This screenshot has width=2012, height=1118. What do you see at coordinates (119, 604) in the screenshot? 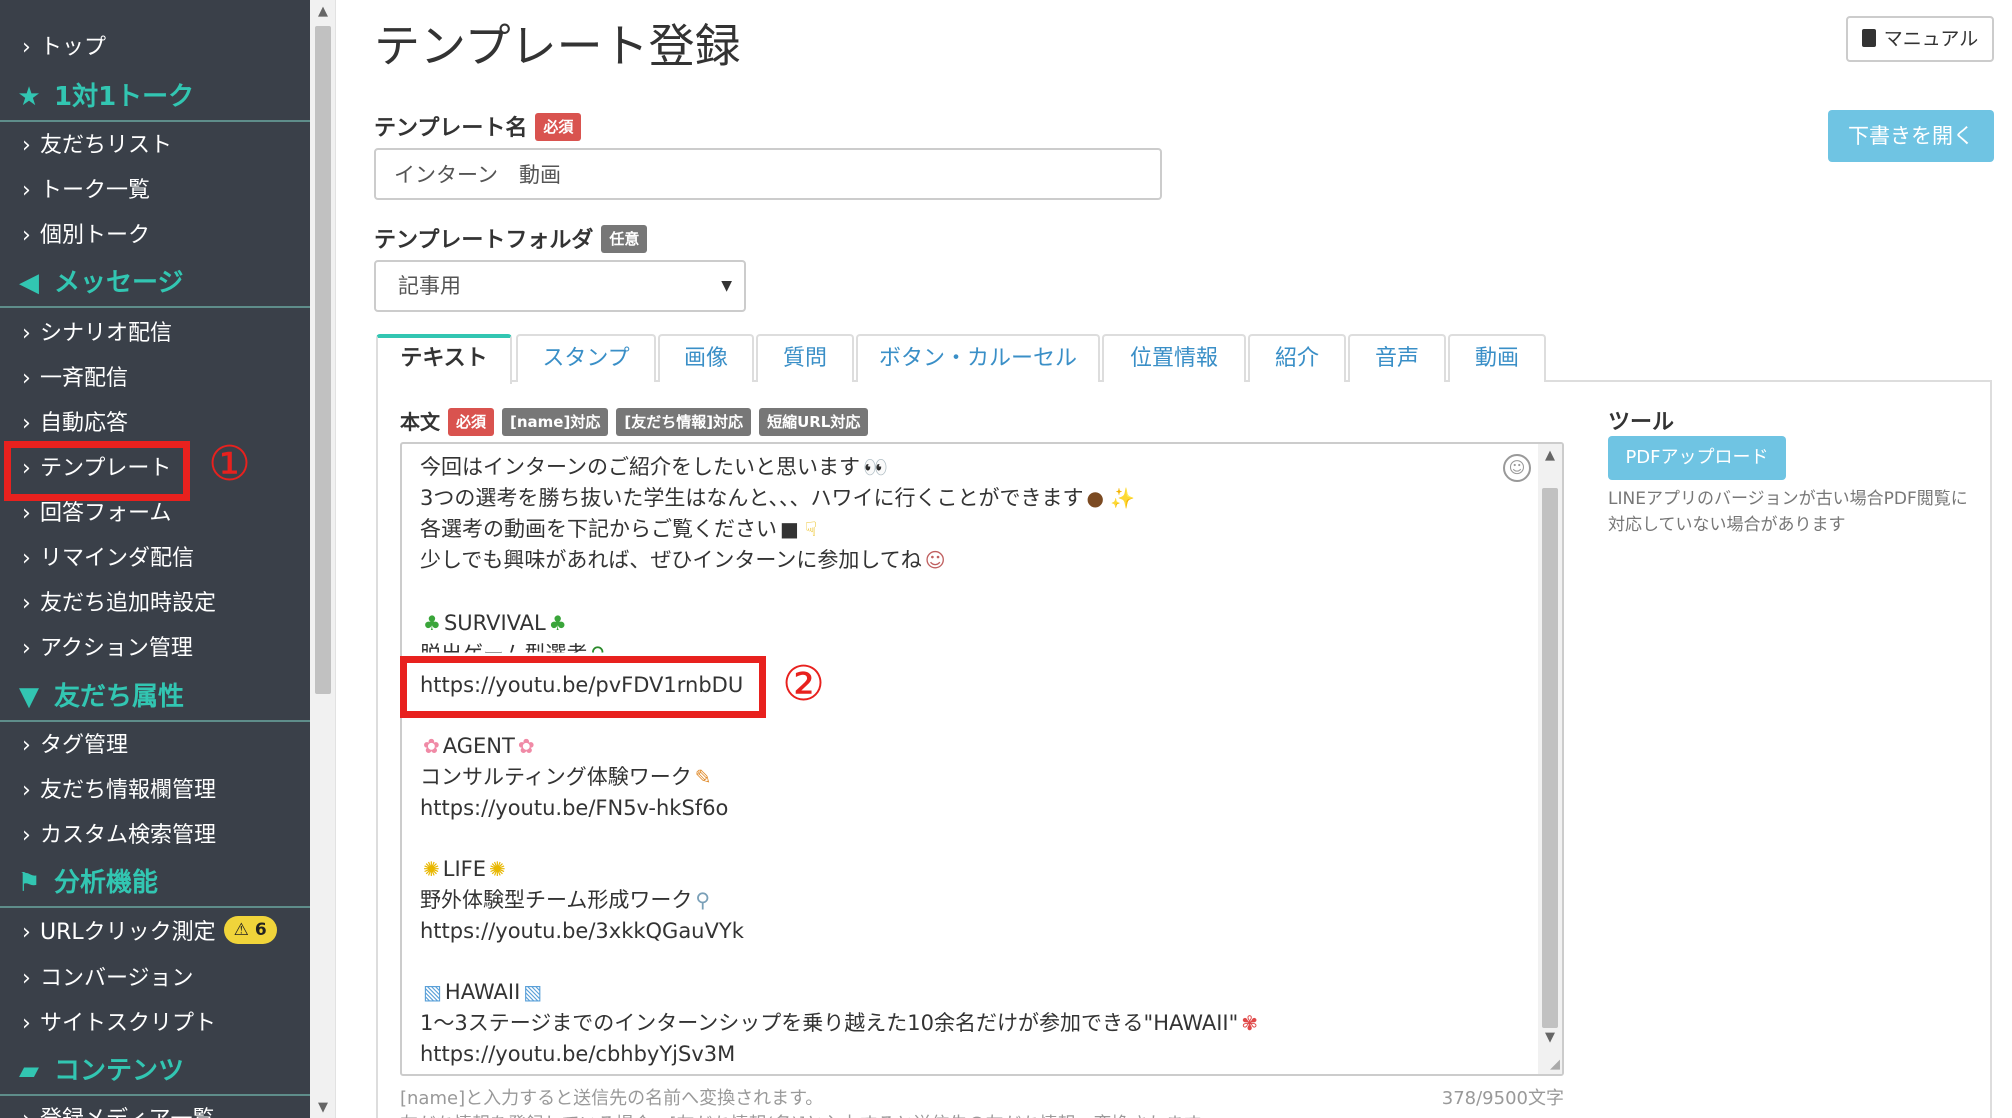
I see `sidebar-item-friend-add: › 友だち追加時設定` at bounding box center [119, 604].